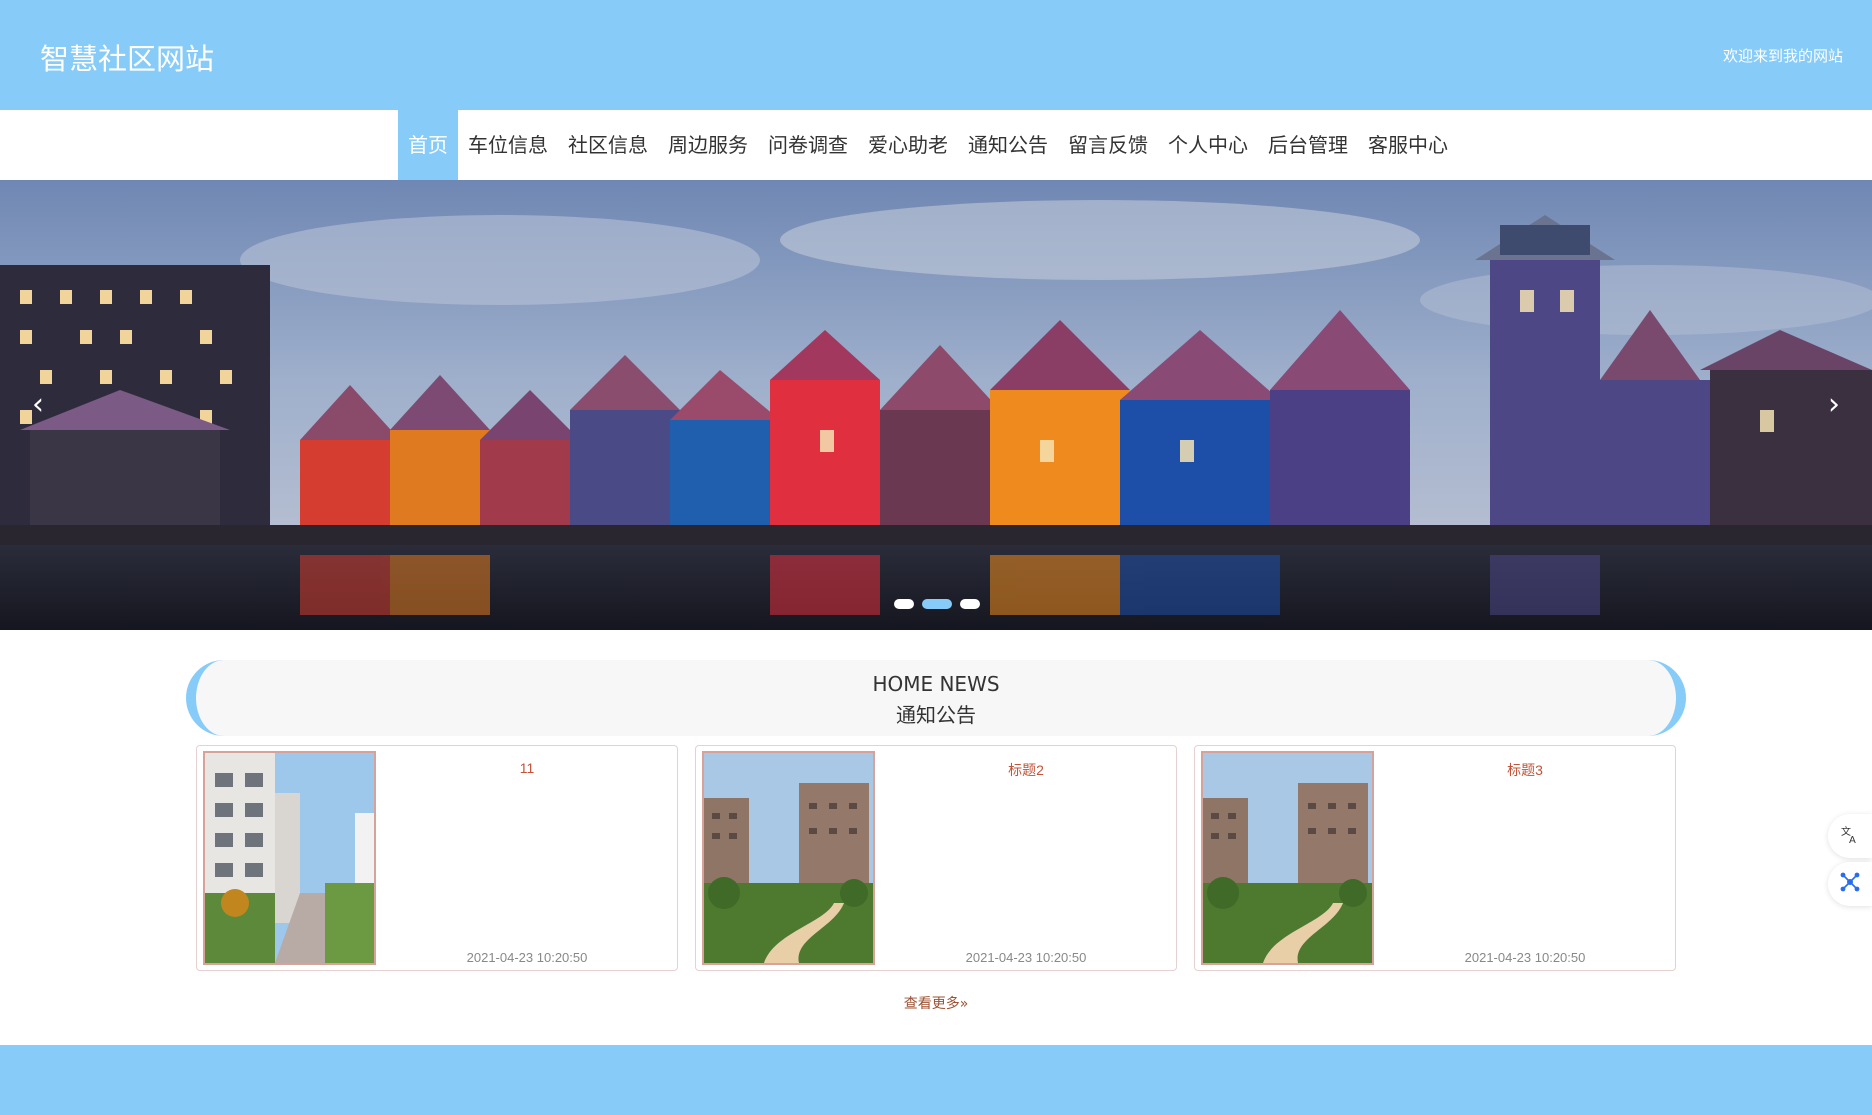 The height and width of the screenshot is (1115, 1872). Describe the element at coordinates (38, 405) in the screenshot. I see `carousel-prev-arrow: ‹` at that location.